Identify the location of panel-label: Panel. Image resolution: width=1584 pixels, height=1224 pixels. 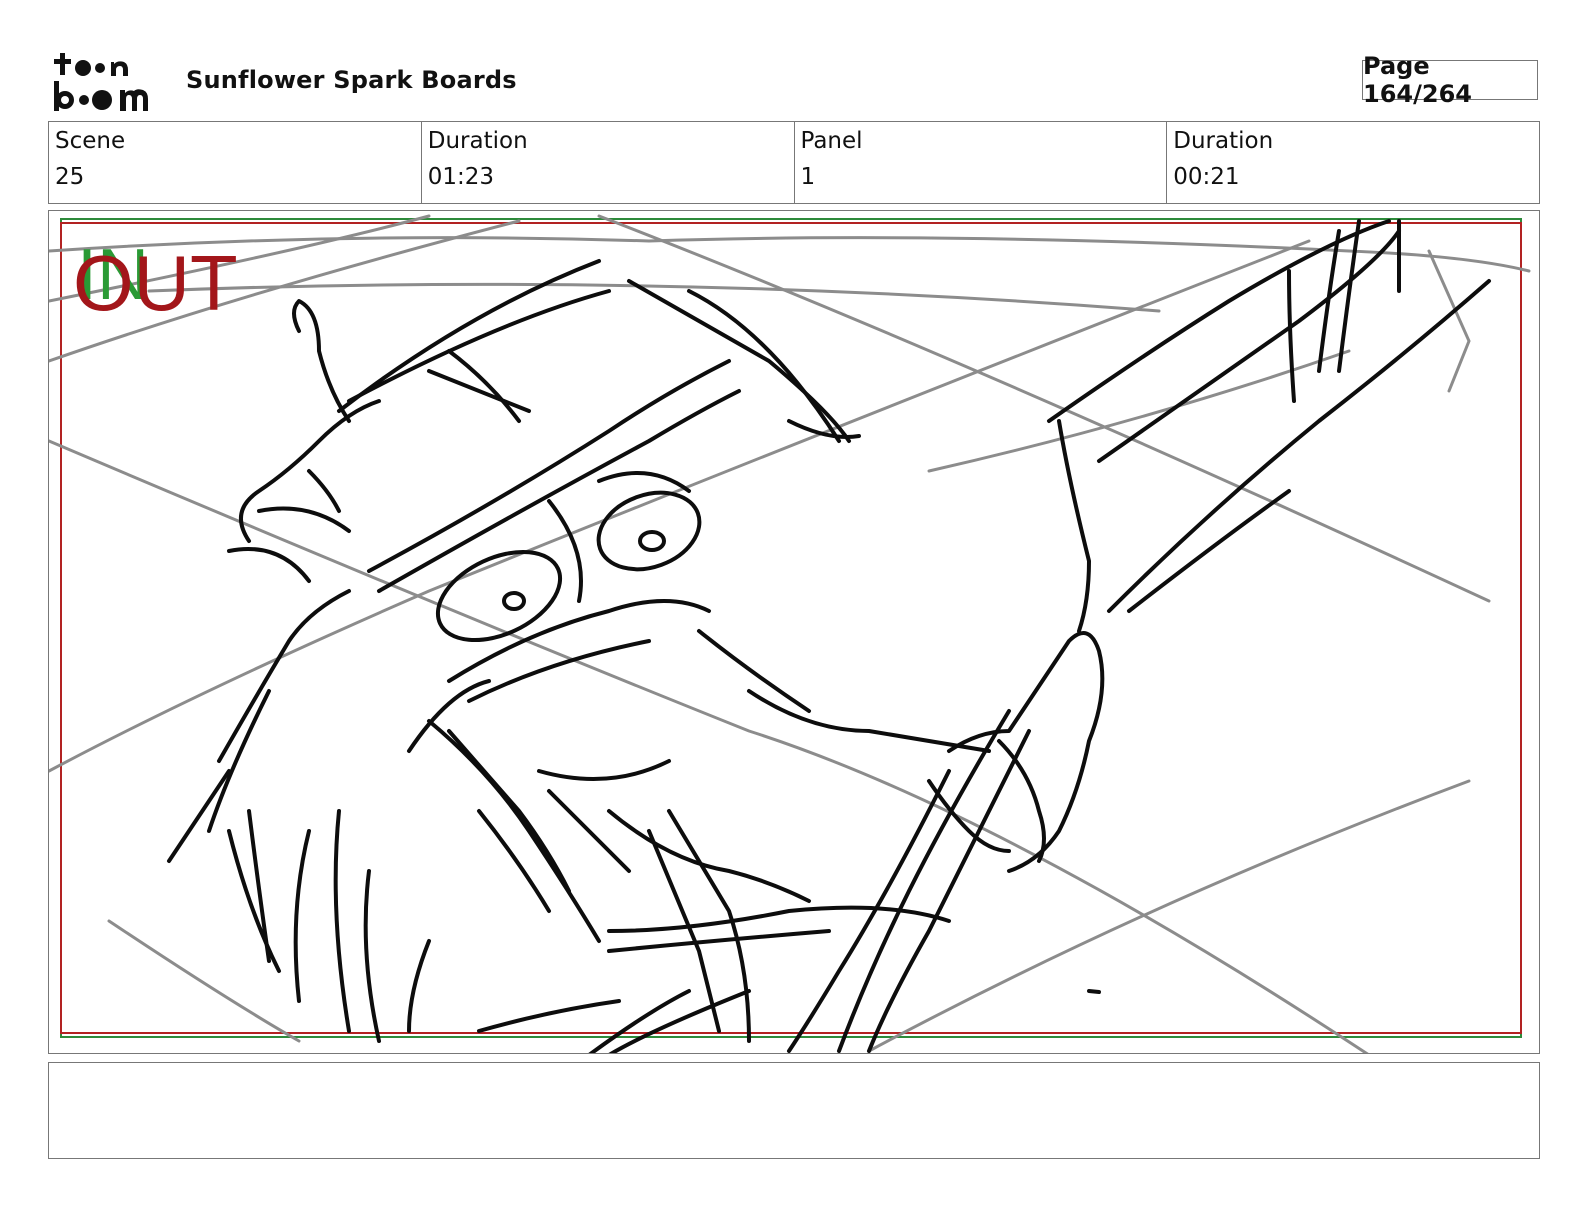
(831, 141).